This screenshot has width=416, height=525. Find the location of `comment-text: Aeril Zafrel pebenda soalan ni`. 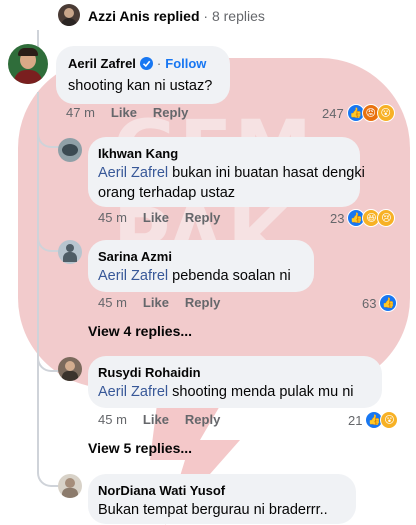

comment-text: Aeril Zafrel pebenda soalan ni is located at coordinates (194, 276).